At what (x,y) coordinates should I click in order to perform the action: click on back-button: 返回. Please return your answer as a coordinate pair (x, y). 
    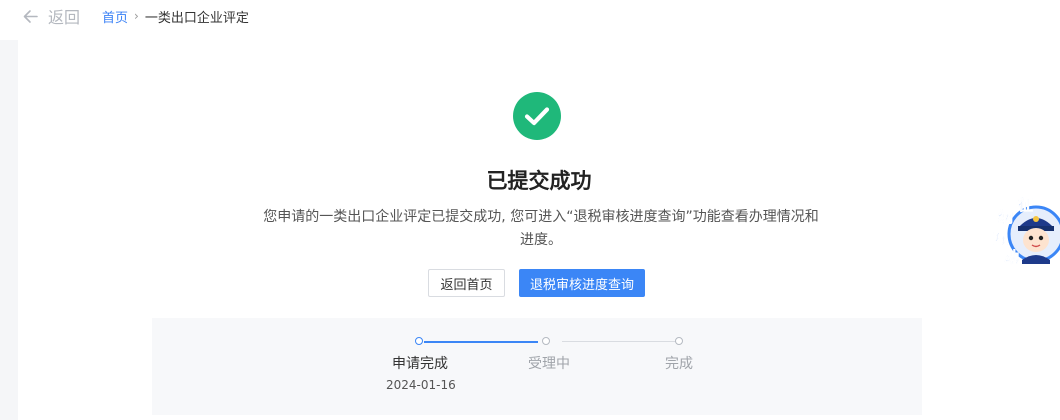
    Looking at the image, I should click on (51, 16).